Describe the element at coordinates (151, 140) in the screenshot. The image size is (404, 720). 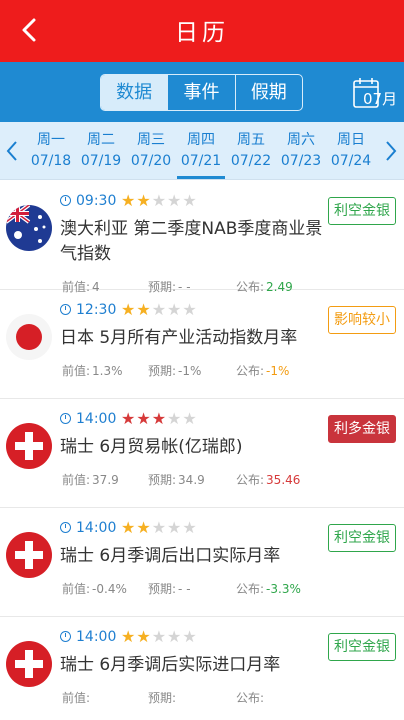
I see `day-weekday: 周三` at that location.